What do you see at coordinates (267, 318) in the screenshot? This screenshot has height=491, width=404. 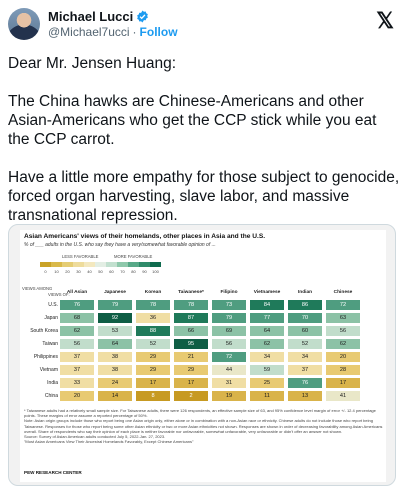 I see `heatmap-cell: 77` at bounding box center [267, 318].